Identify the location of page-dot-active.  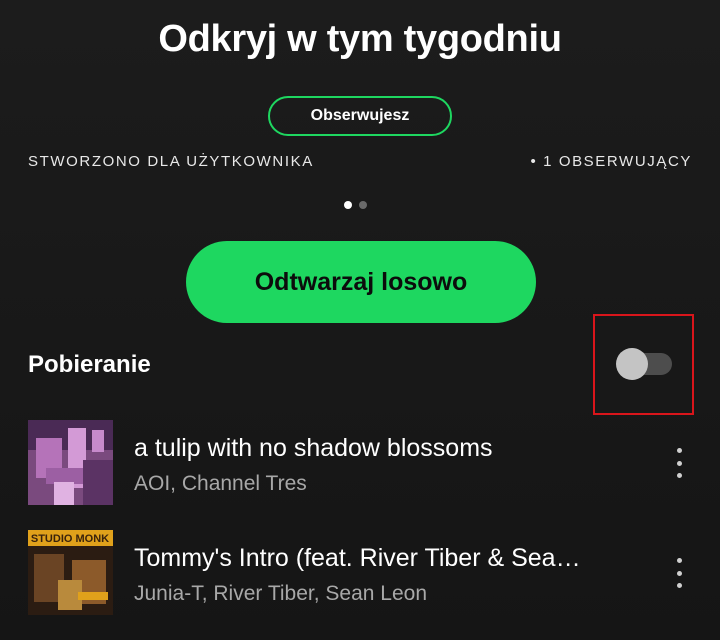
(348, 205).